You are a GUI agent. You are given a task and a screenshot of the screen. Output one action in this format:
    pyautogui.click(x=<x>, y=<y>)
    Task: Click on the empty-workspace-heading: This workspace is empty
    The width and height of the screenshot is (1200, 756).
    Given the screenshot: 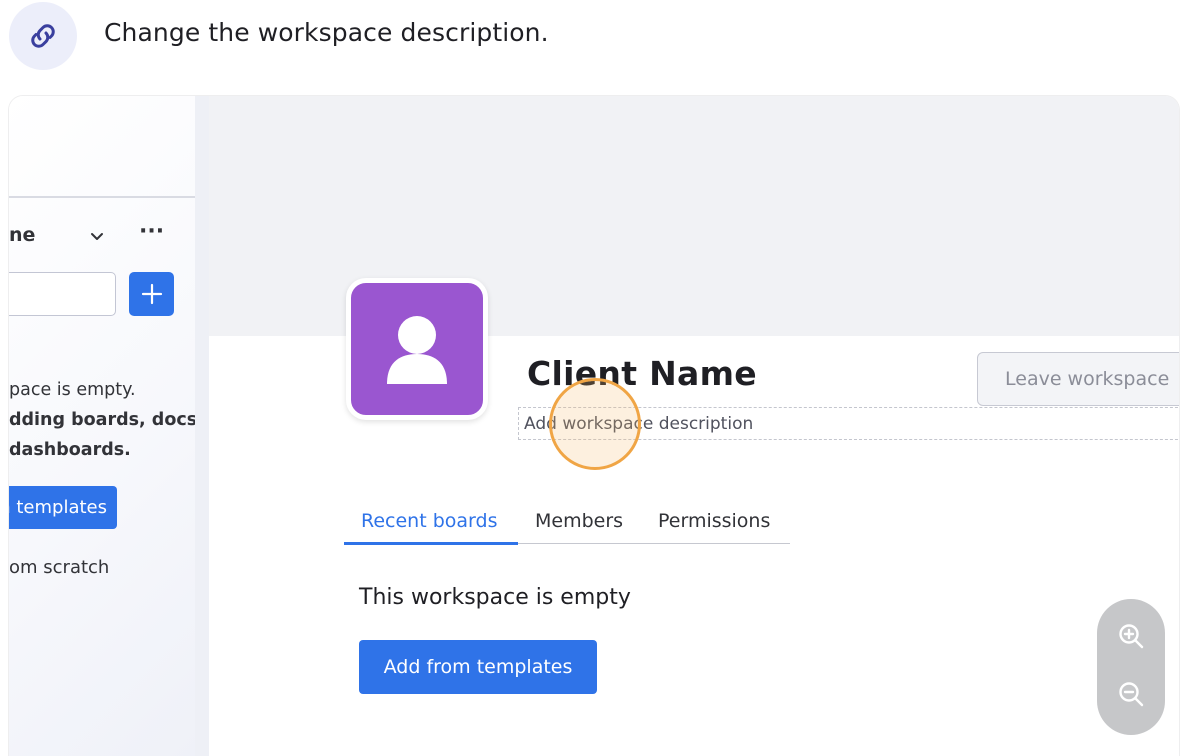 What is the action you would take?
    pyautogui.click(x=495, y=597)
    